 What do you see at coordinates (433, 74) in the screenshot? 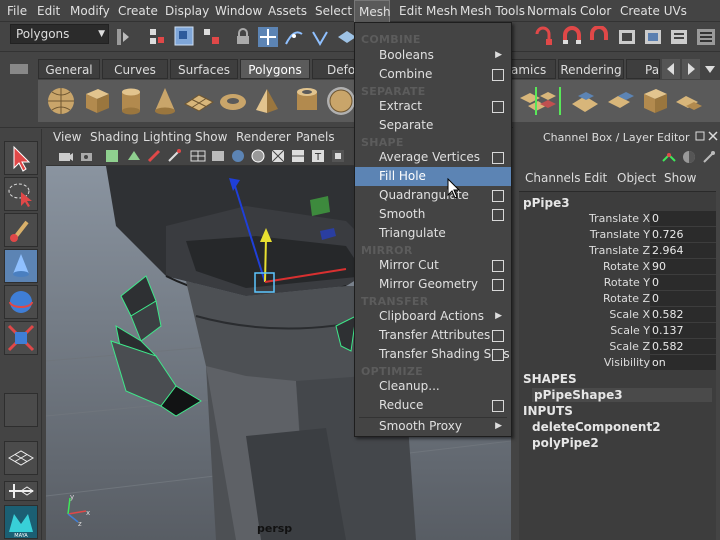
I see `menu-item-combine: Combine` at bounding box center [433, 74].